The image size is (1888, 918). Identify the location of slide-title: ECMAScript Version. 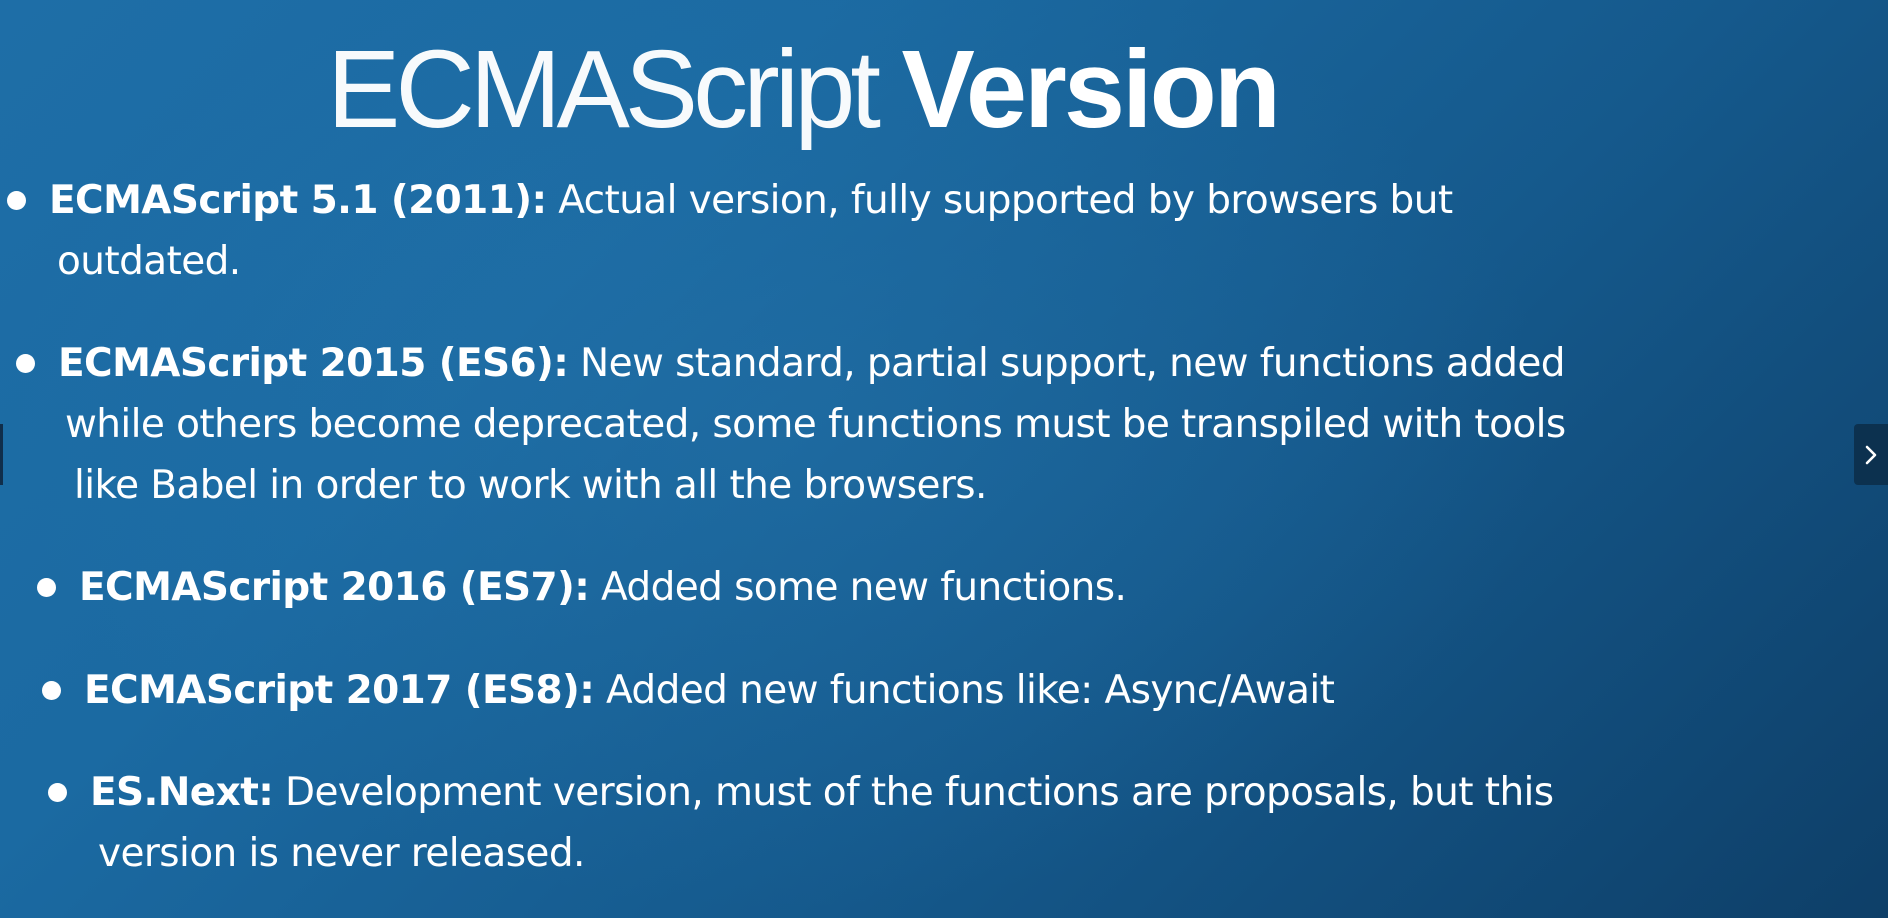
(804, 89).